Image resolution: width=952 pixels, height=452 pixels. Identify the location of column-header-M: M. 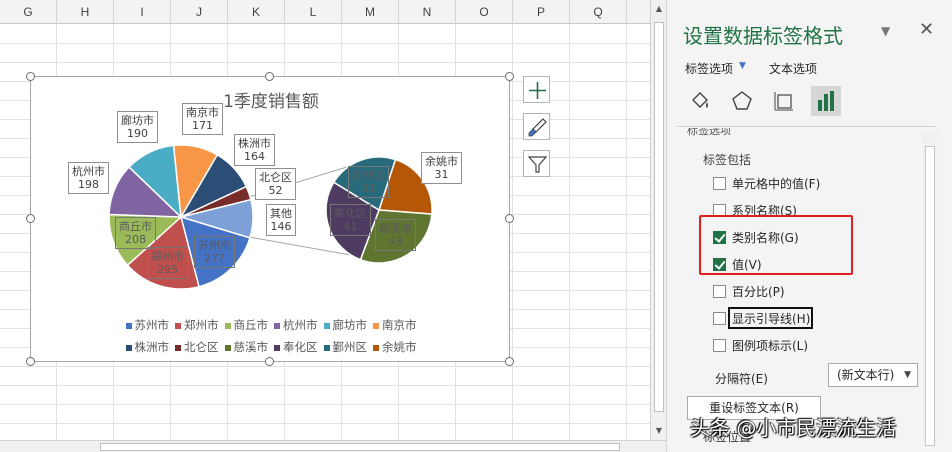
(370, 12).